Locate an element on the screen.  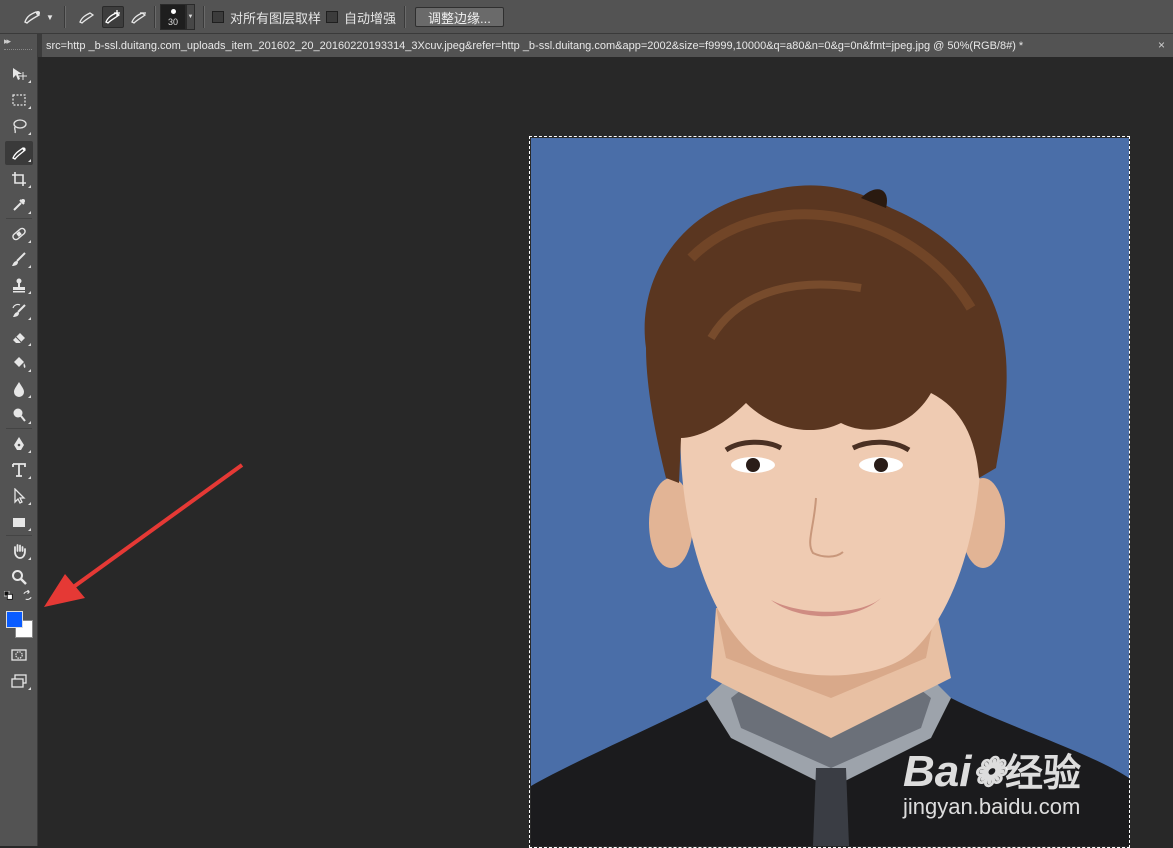
lasso-tool is located at coordinates (19, 126).